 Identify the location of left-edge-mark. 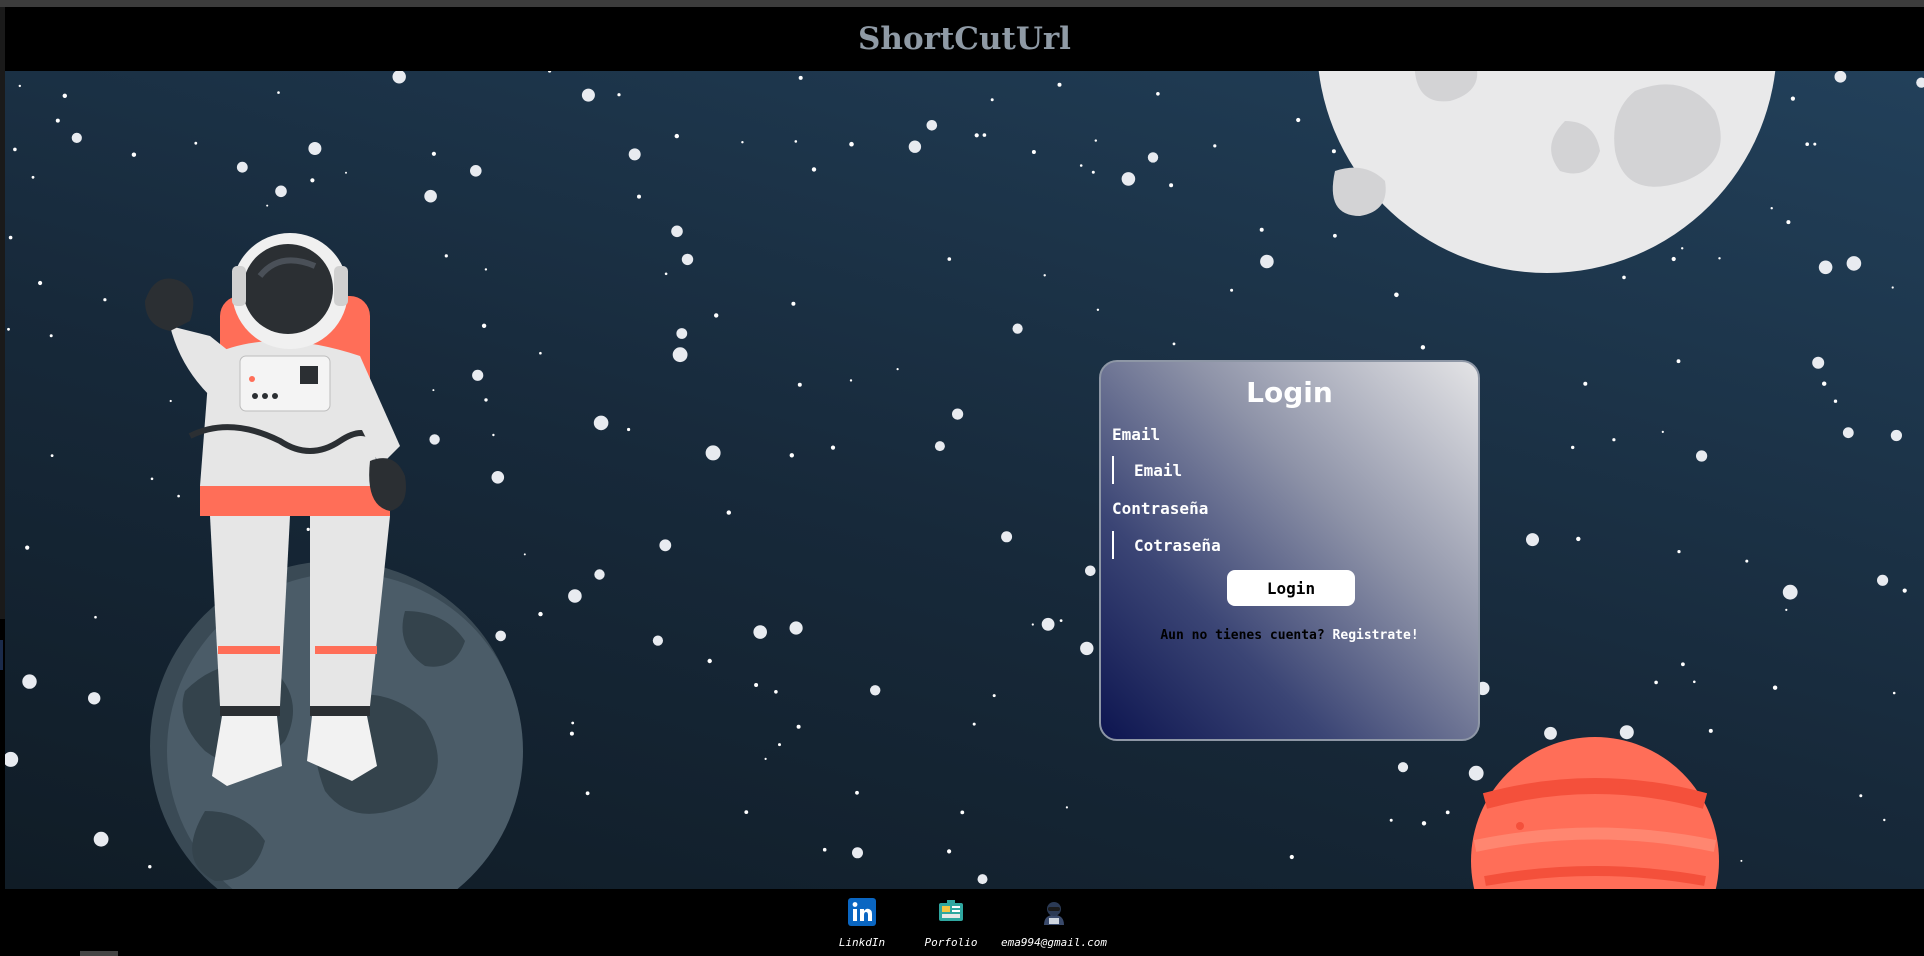
(1, 655).